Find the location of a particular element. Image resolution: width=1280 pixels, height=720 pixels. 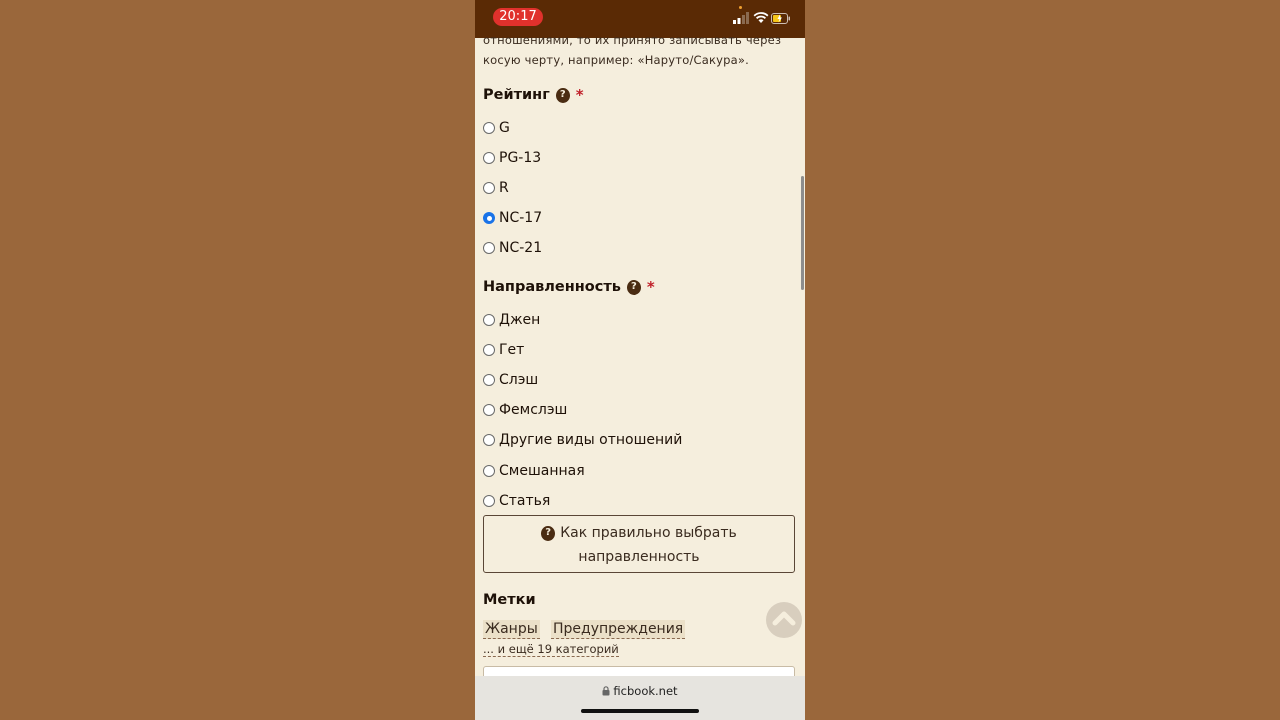

direction-option-slash: Слэш is located at coordinates (510, 380).